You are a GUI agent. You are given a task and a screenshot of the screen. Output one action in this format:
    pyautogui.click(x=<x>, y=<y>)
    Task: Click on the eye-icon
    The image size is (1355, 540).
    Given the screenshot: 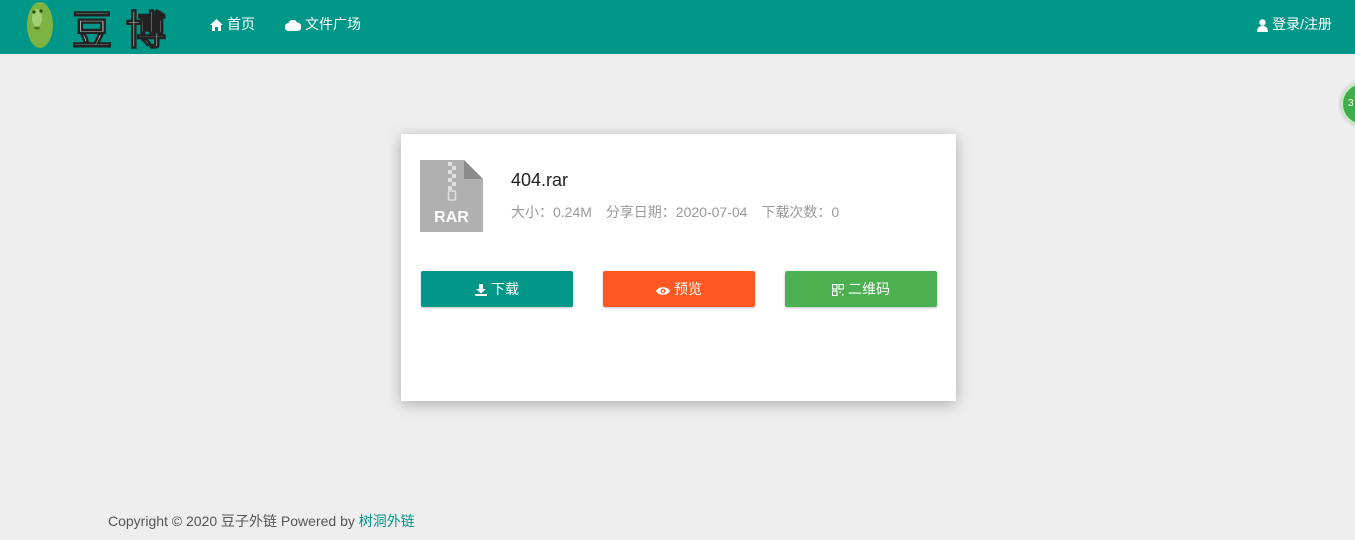 What is the action you would take?
    pyautogui.click(x=663, y=291)
    